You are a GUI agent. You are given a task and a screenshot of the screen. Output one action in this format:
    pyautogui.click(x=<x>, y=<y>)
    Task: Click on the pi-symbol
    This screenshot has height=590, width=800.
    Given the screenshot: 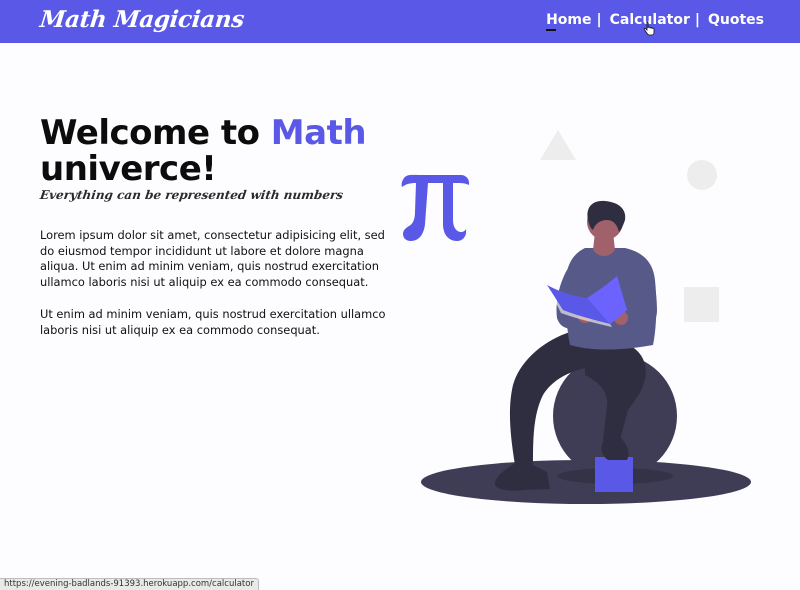 What is the action you would take?
    pyautogui.click(x=435, y=207)
    